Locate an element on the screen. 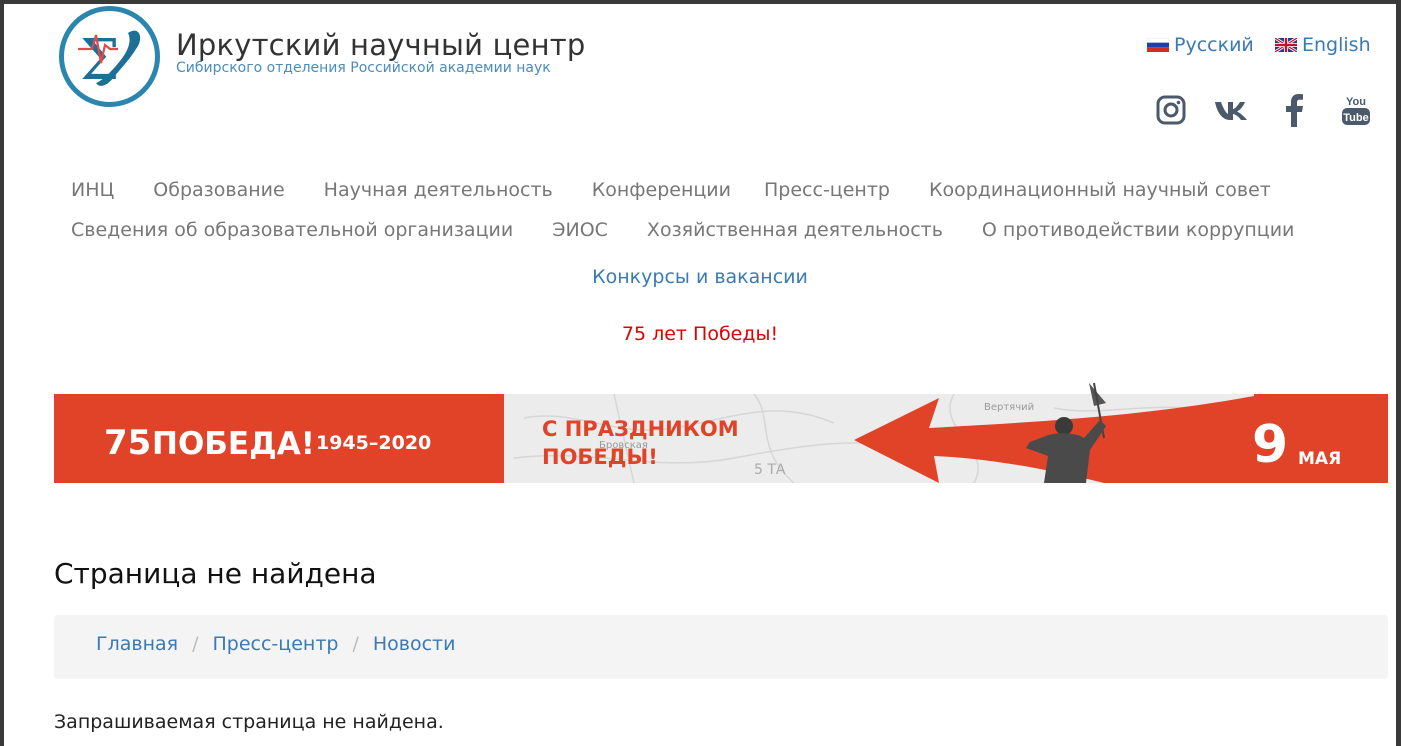  vk-link is located at coordinates (1232, 110).